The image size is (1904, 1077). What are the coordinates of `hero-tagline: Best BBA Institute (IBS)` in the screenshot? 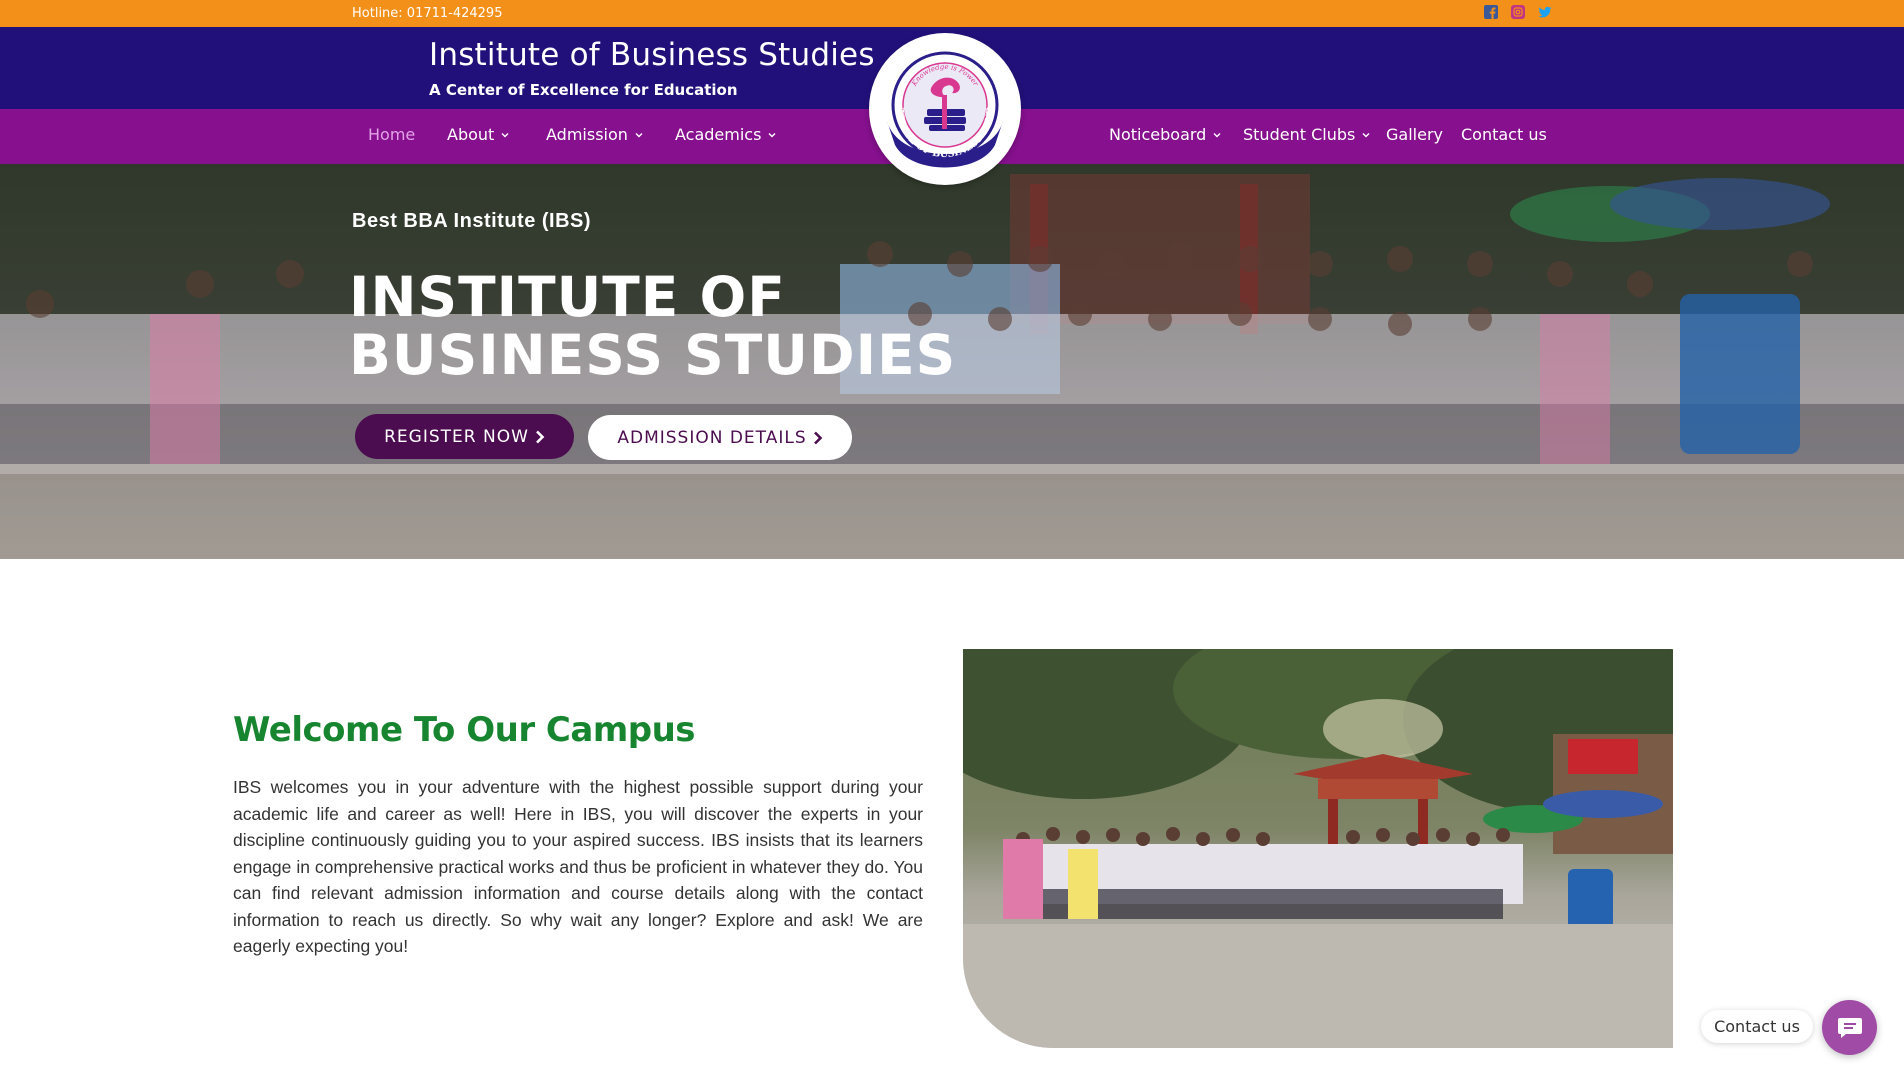 It's located at (472, 221).